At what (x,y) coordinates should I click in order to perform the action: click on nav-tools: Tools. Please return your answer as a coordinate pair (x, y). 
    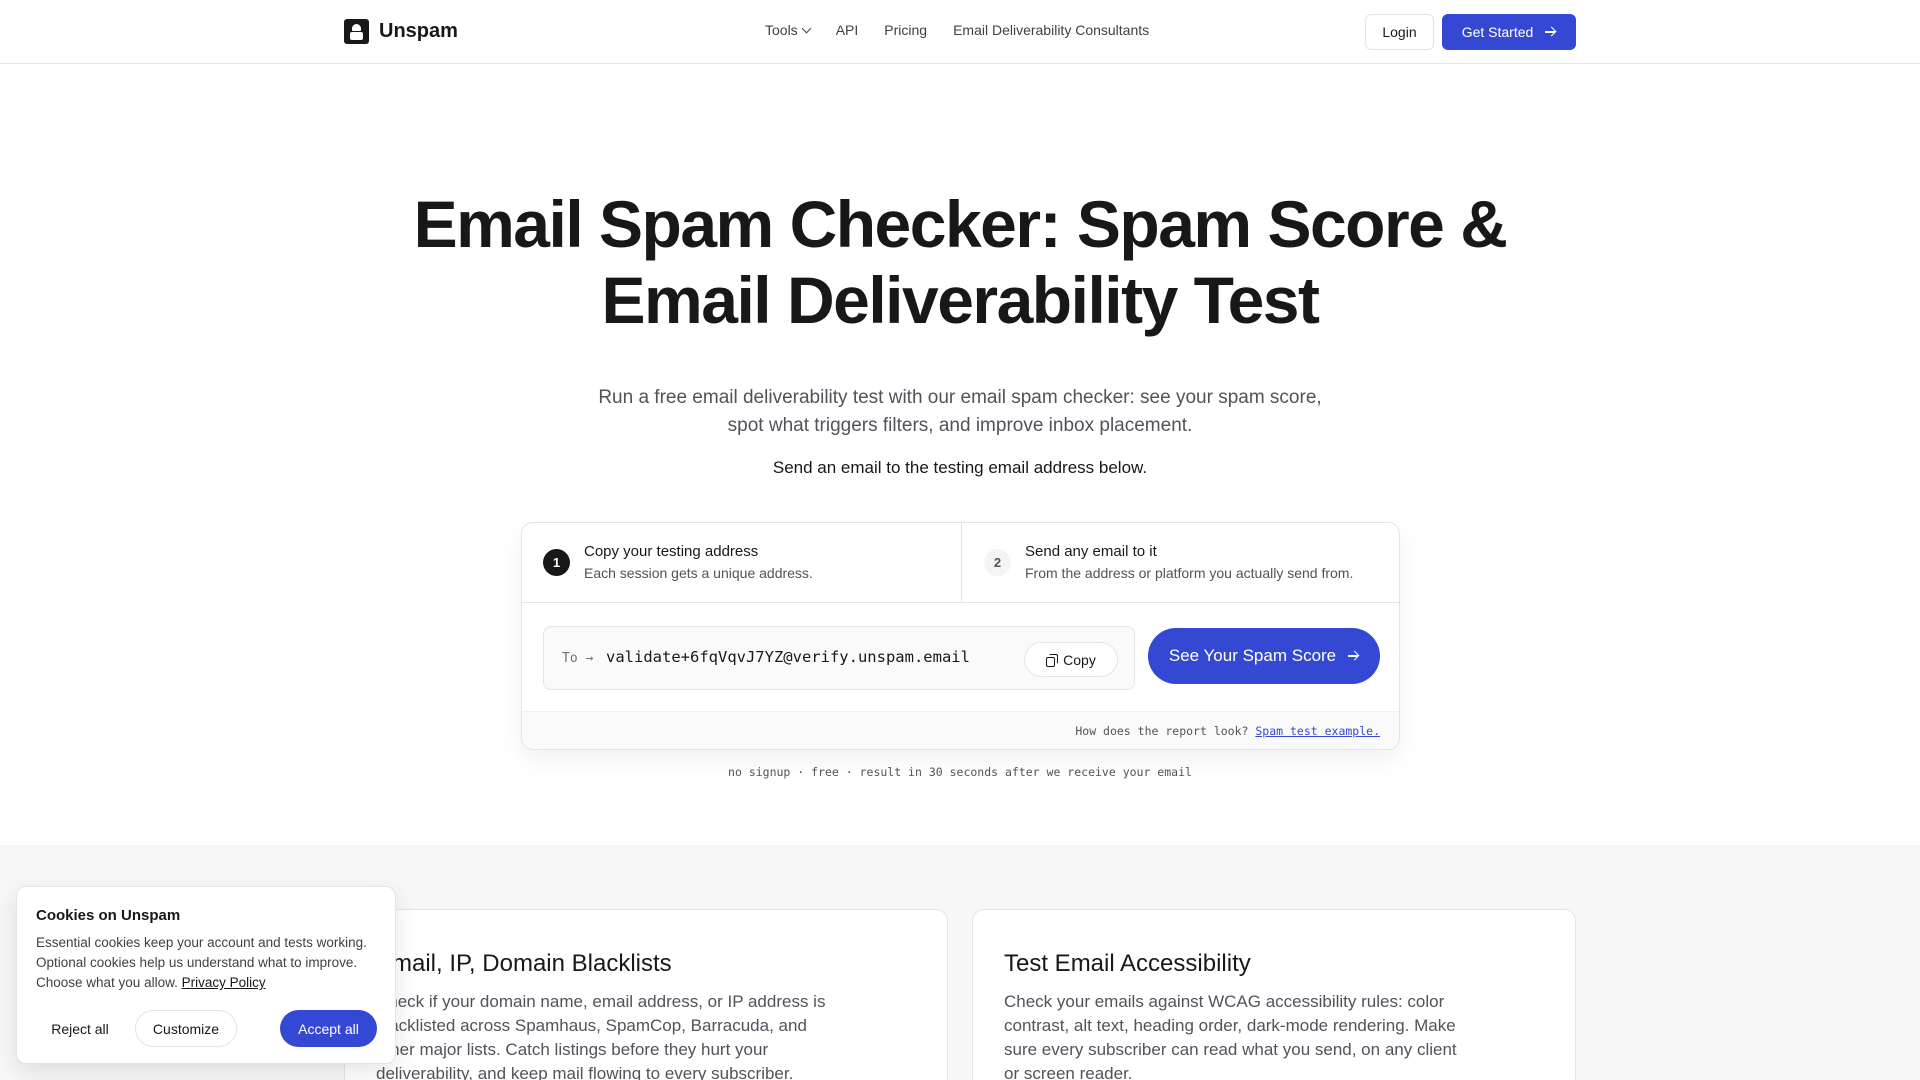
    Looking at the image, I should click on (788, 30).